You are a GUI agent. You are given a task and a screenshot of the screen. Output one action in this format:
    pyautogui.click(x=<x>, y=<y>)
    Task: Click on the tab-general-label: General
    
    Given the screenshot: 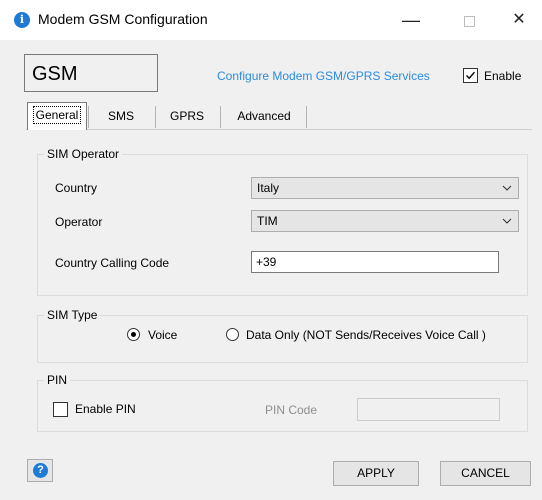 What is the action you would take?
    pyautogui.click(x=57, y=115)
    